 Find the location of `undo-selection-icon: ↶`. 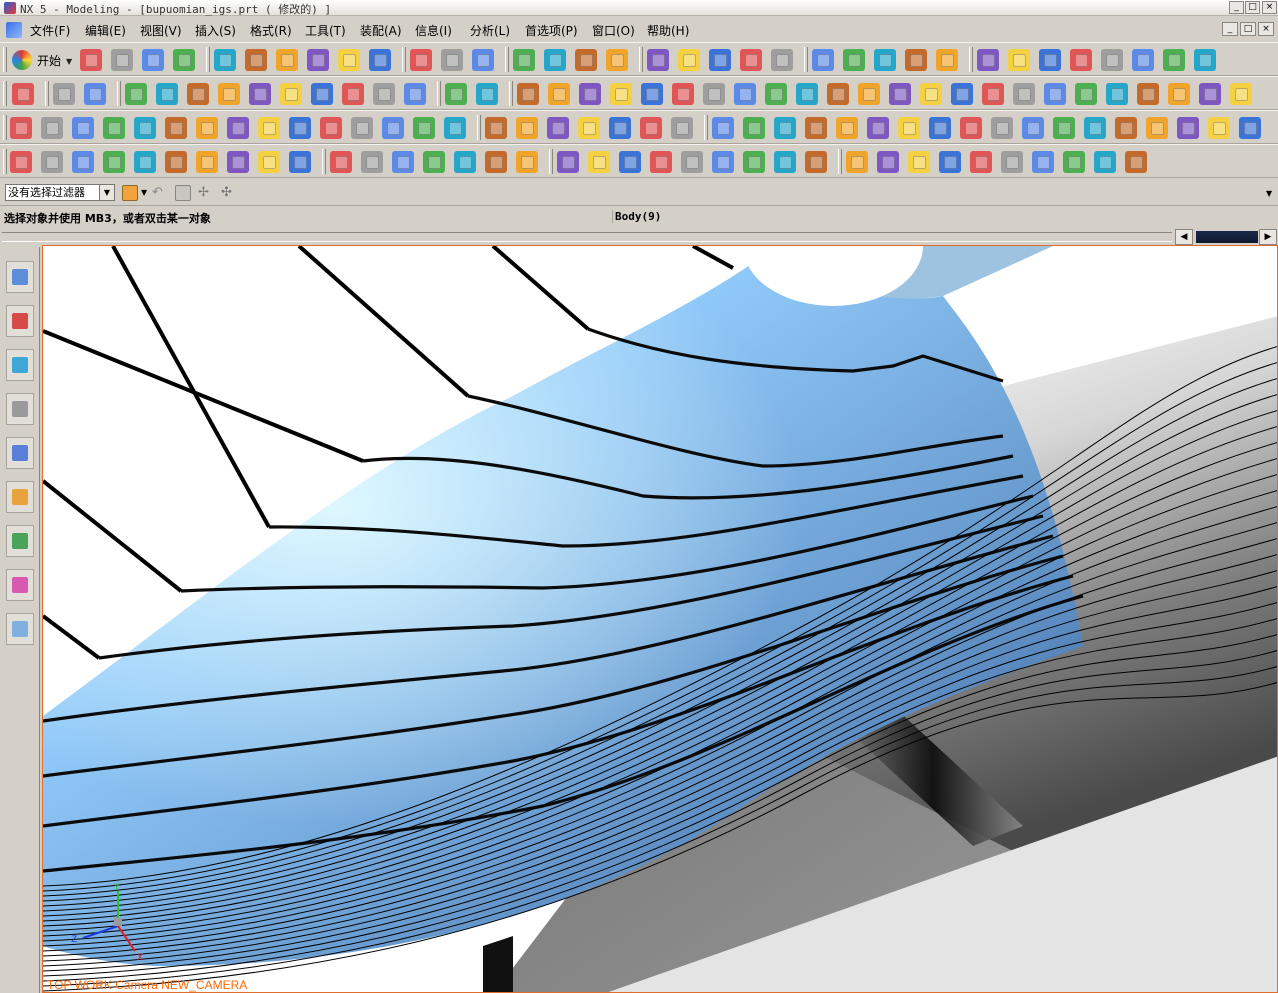

undo-selection-icon: ↶ is located at coordinates (160, 193).